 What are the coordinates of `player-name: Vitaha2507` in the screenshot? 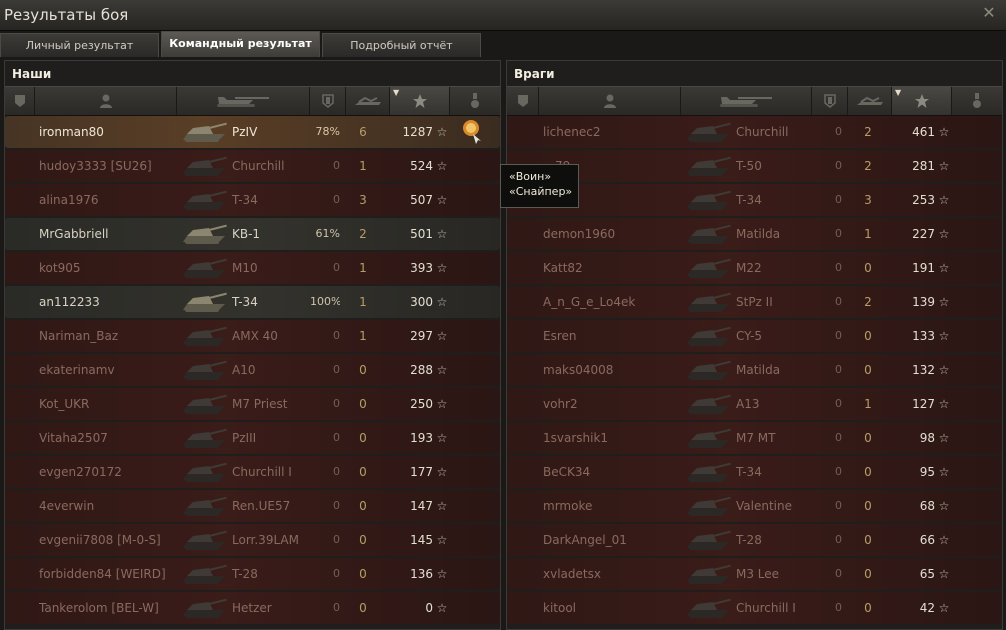 It's located at (73, 438).